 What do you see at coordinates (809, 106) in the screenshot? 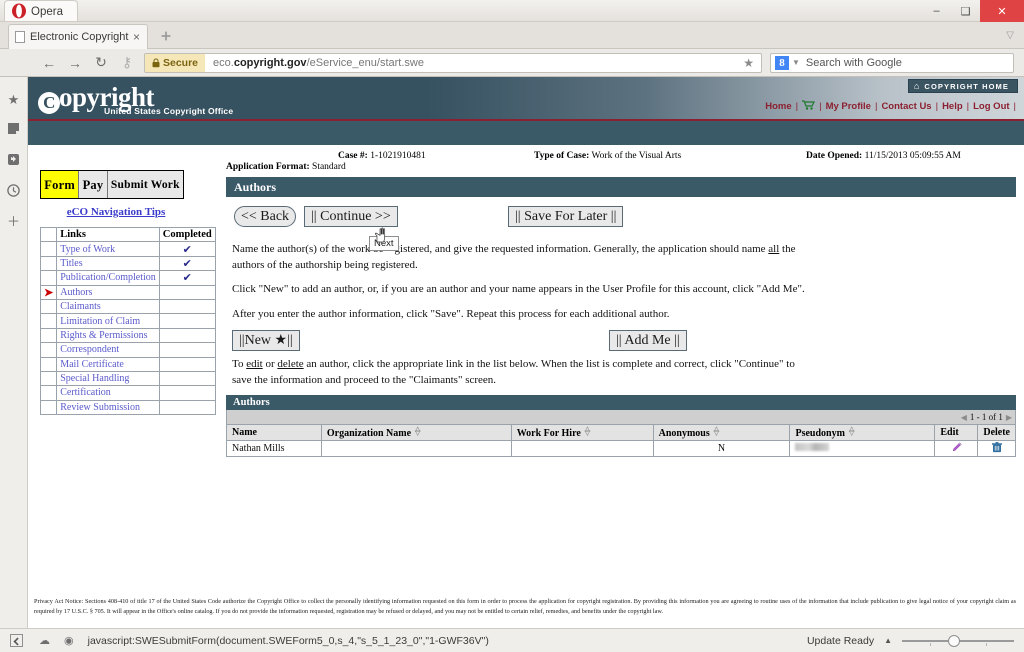
I see `shopping-cart-icon` at bounding box center [809, 106].